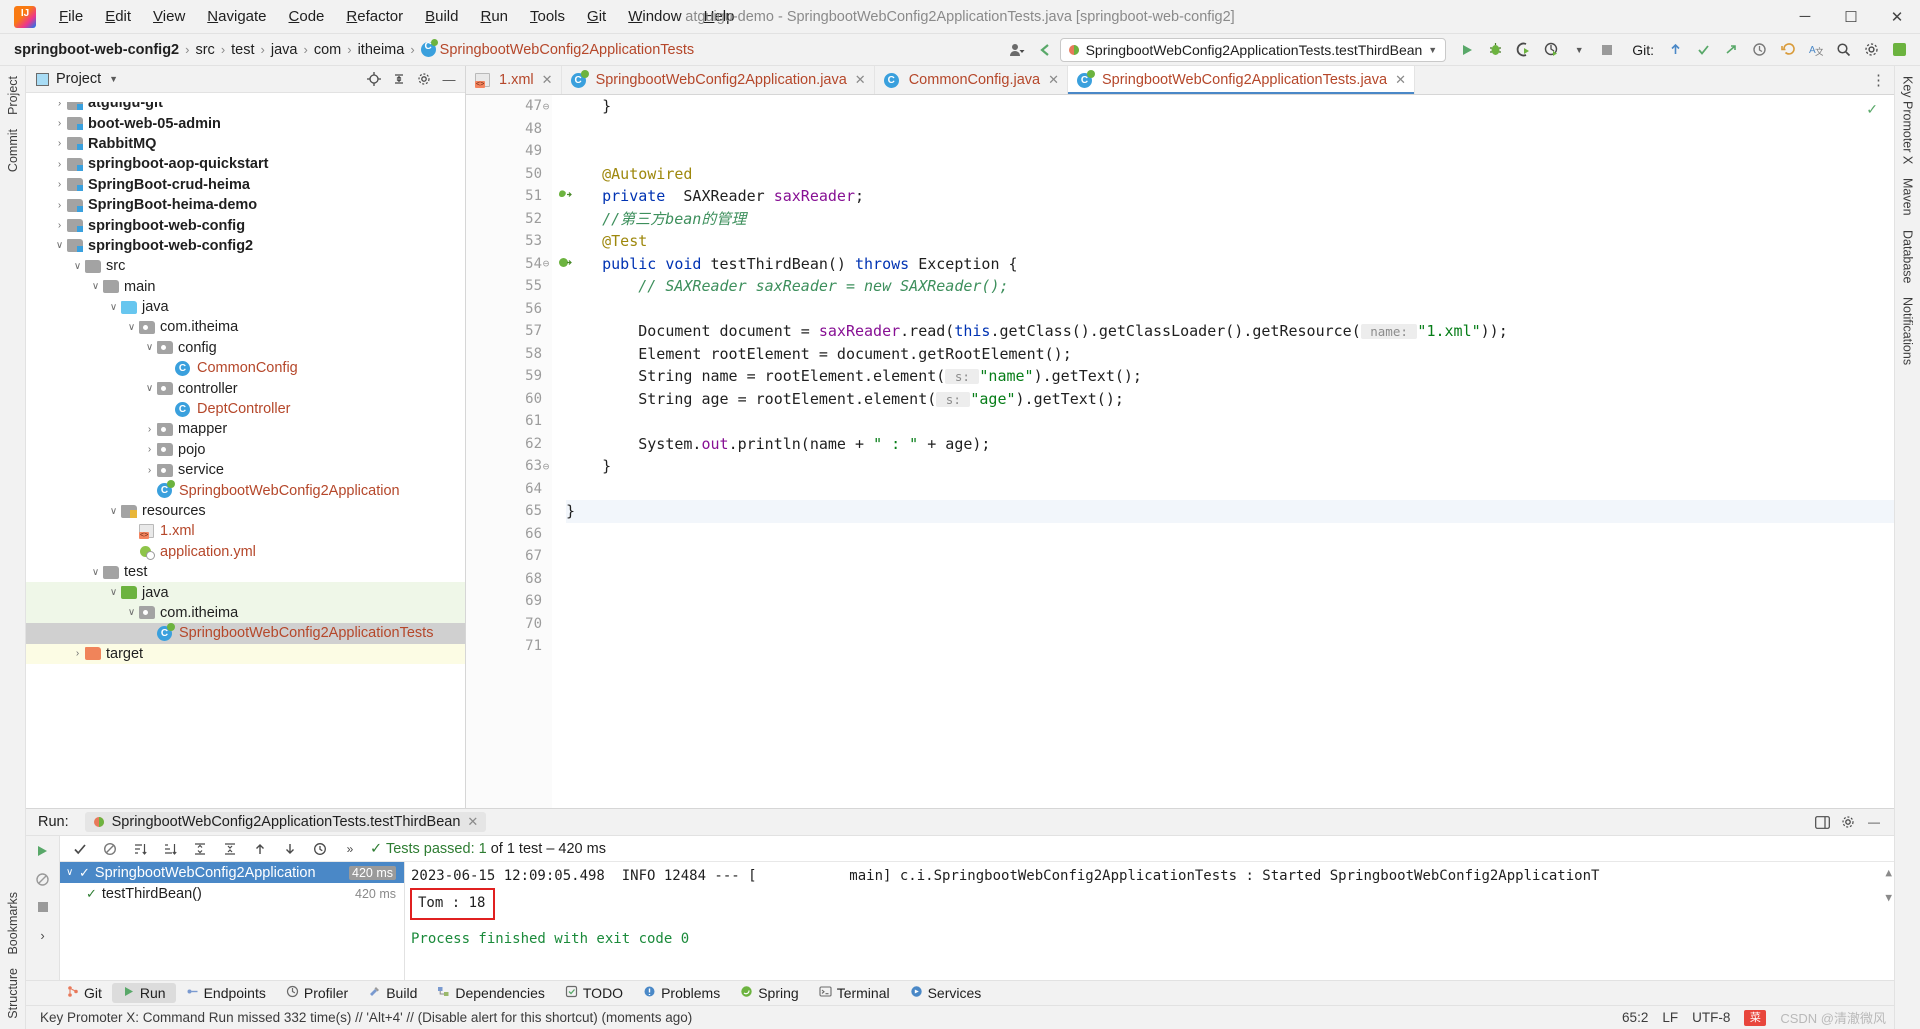 The width and height of the screenshot is (1920, 1029). I want to click on user-icon, so click(1017, 50).